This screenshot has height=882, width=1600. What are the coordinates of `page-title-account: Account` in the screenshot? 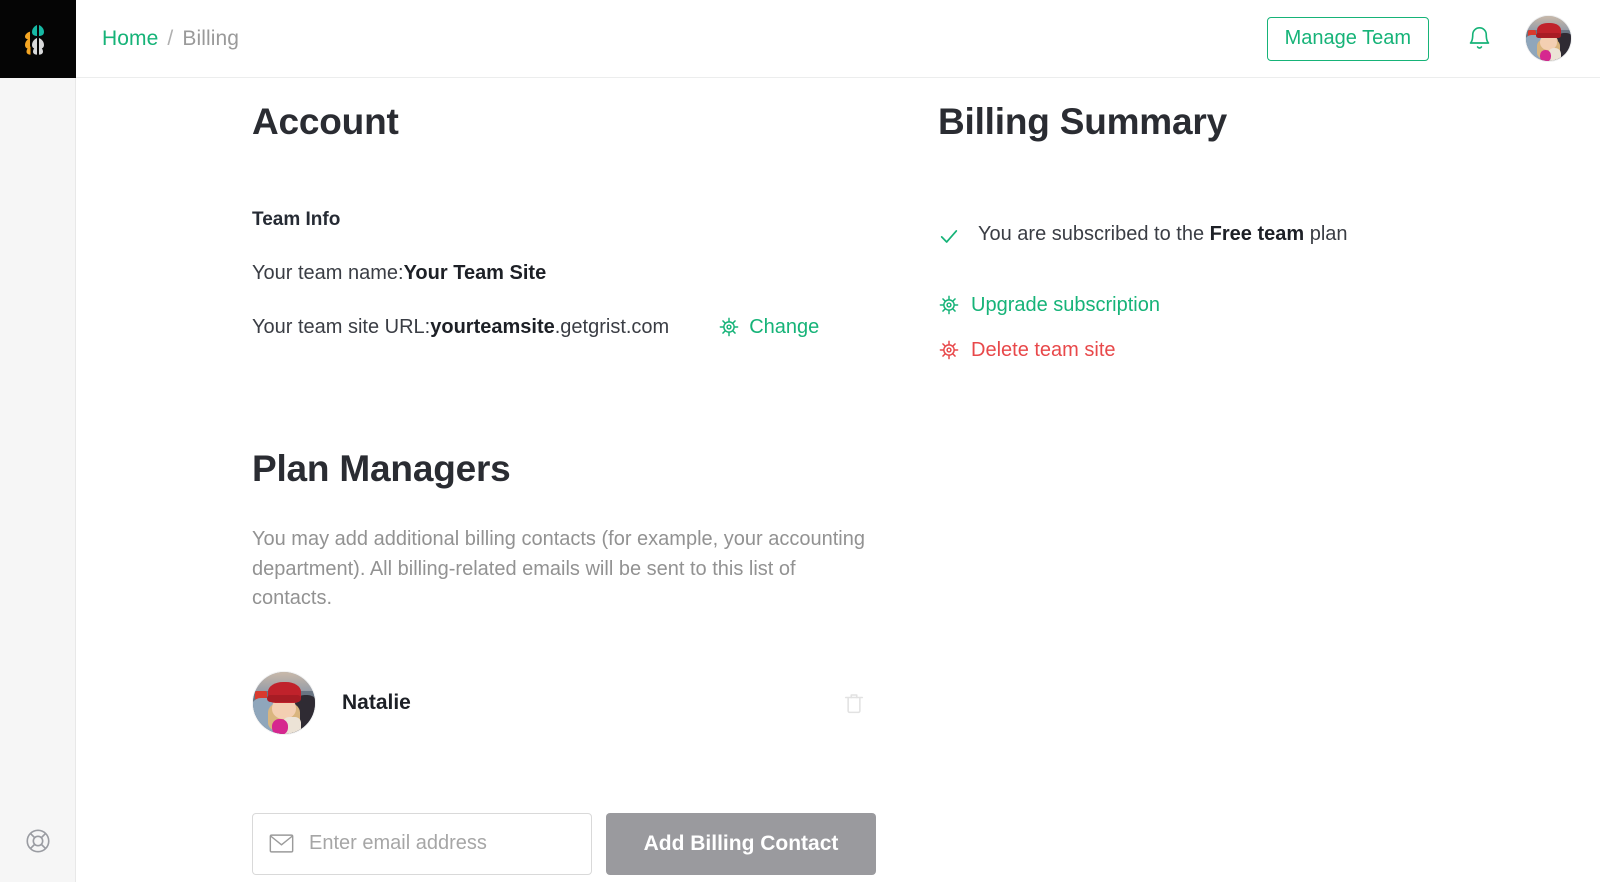 It's located at (325, 121).